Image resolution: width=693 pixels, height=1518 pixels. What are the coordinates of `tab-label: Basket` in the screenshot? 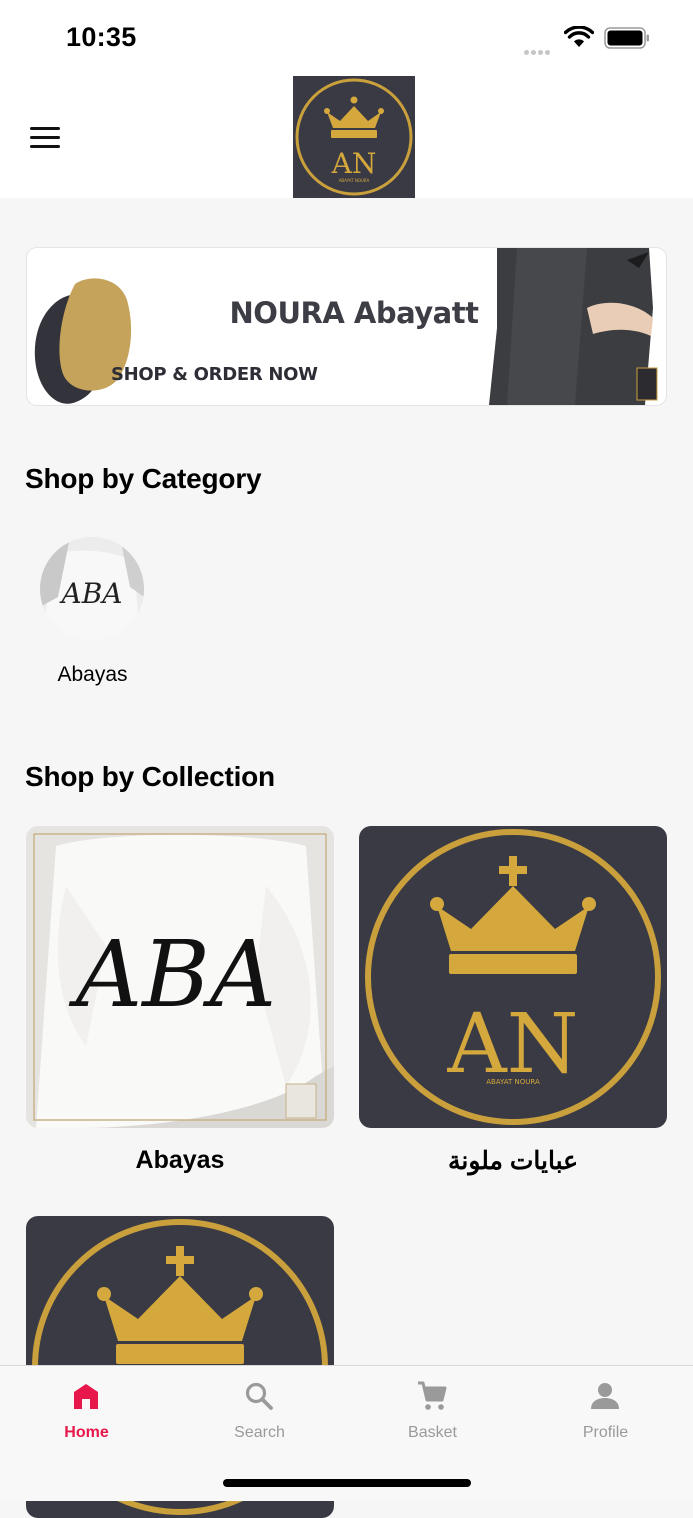 It's located at (432, 1432).